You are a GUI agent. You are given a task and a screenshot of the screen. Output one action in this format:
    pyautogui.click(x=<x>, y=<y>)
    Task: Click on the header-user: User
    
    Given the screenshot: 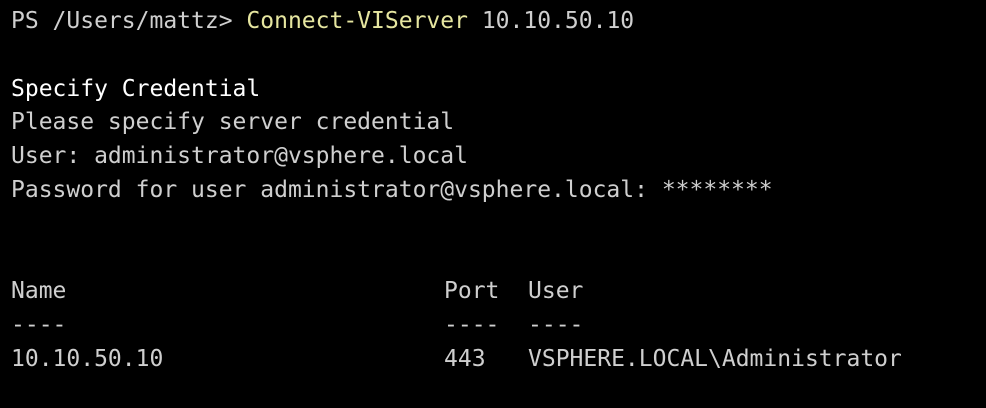 What is the action you would take?
    pyautogui.click(x=556, y=291)
    